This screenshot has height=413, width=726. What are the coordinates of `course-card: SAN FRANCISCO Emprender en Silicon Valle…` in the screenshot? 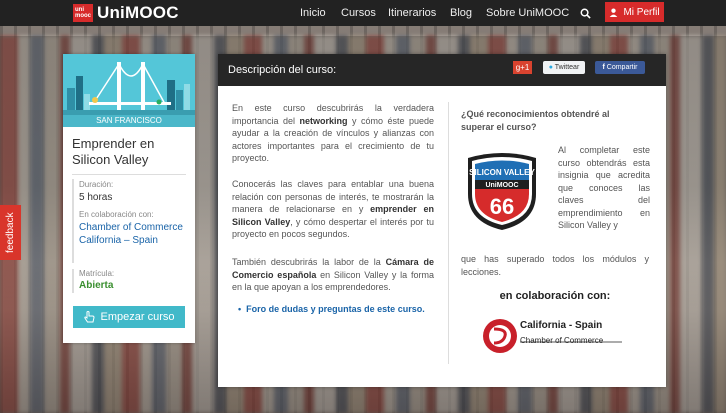 It's located at (129, 198).